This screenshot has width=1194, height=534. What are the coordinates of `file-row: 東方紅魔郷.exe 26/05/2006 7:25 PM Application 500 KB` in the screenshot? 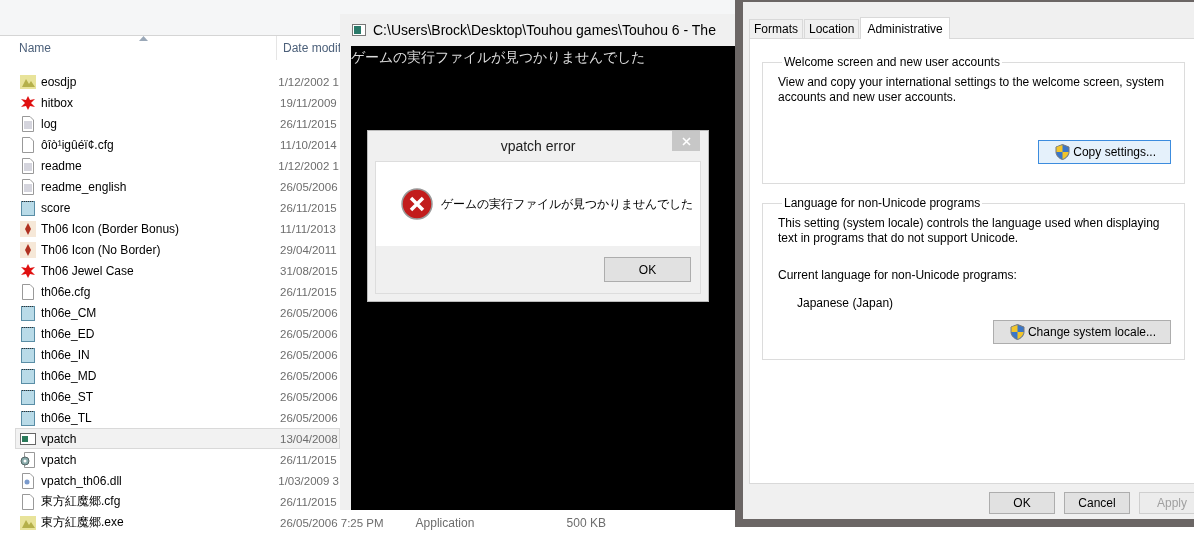 It's located at (377, 522).